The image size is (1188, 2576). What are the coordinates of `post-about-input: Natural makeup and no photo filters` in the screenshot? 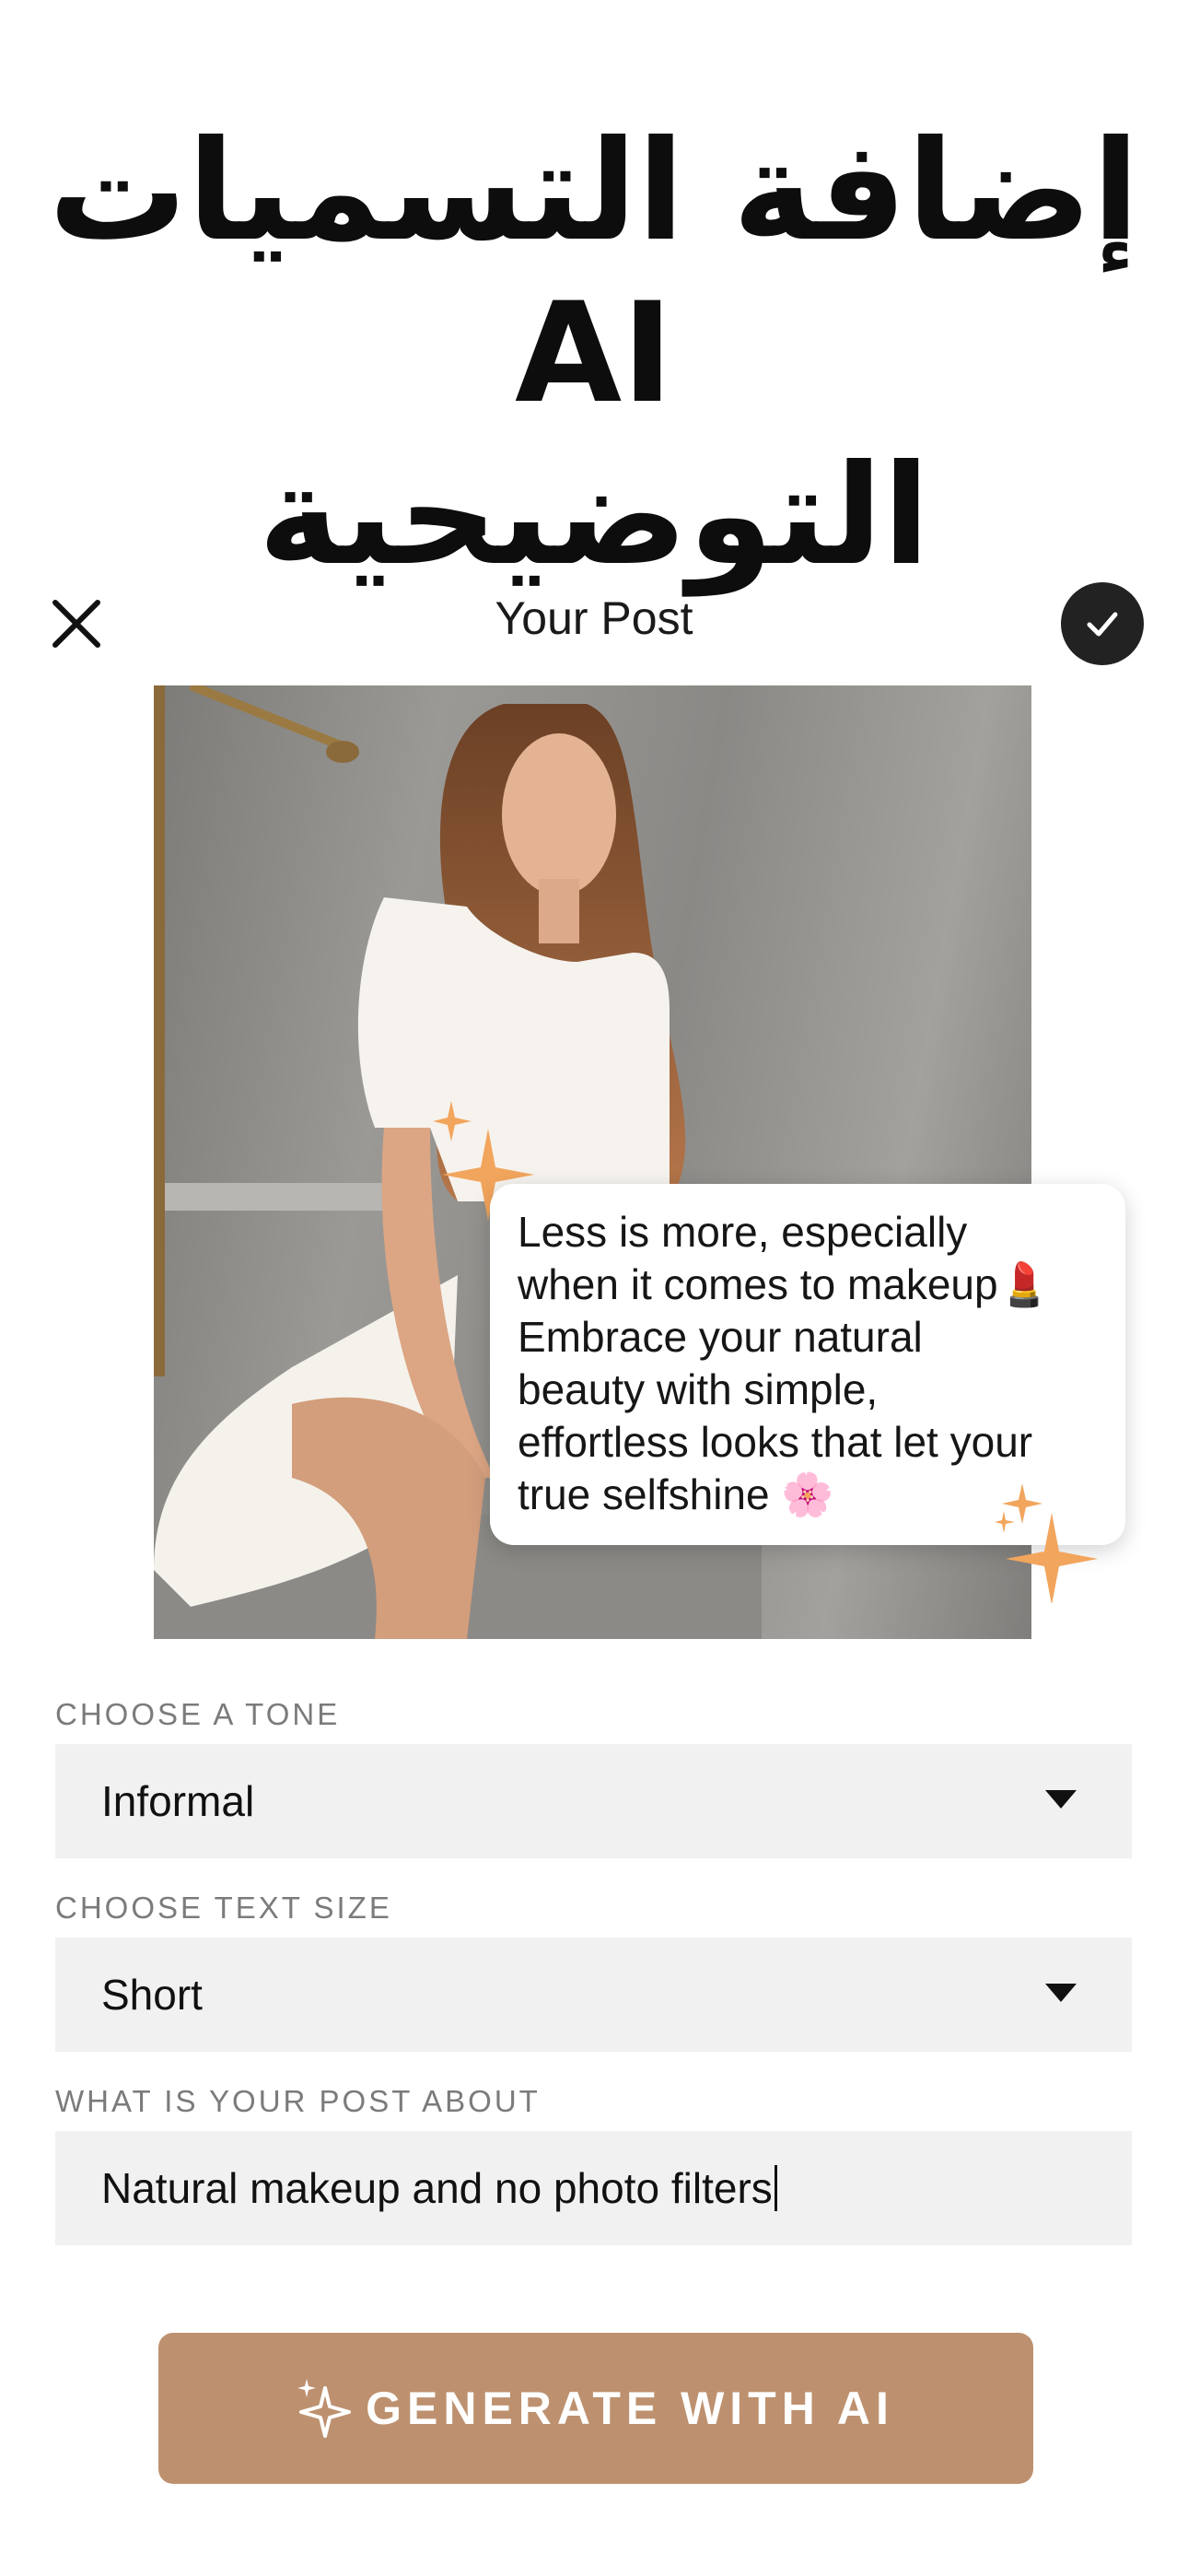 It's located at (593, 2188).